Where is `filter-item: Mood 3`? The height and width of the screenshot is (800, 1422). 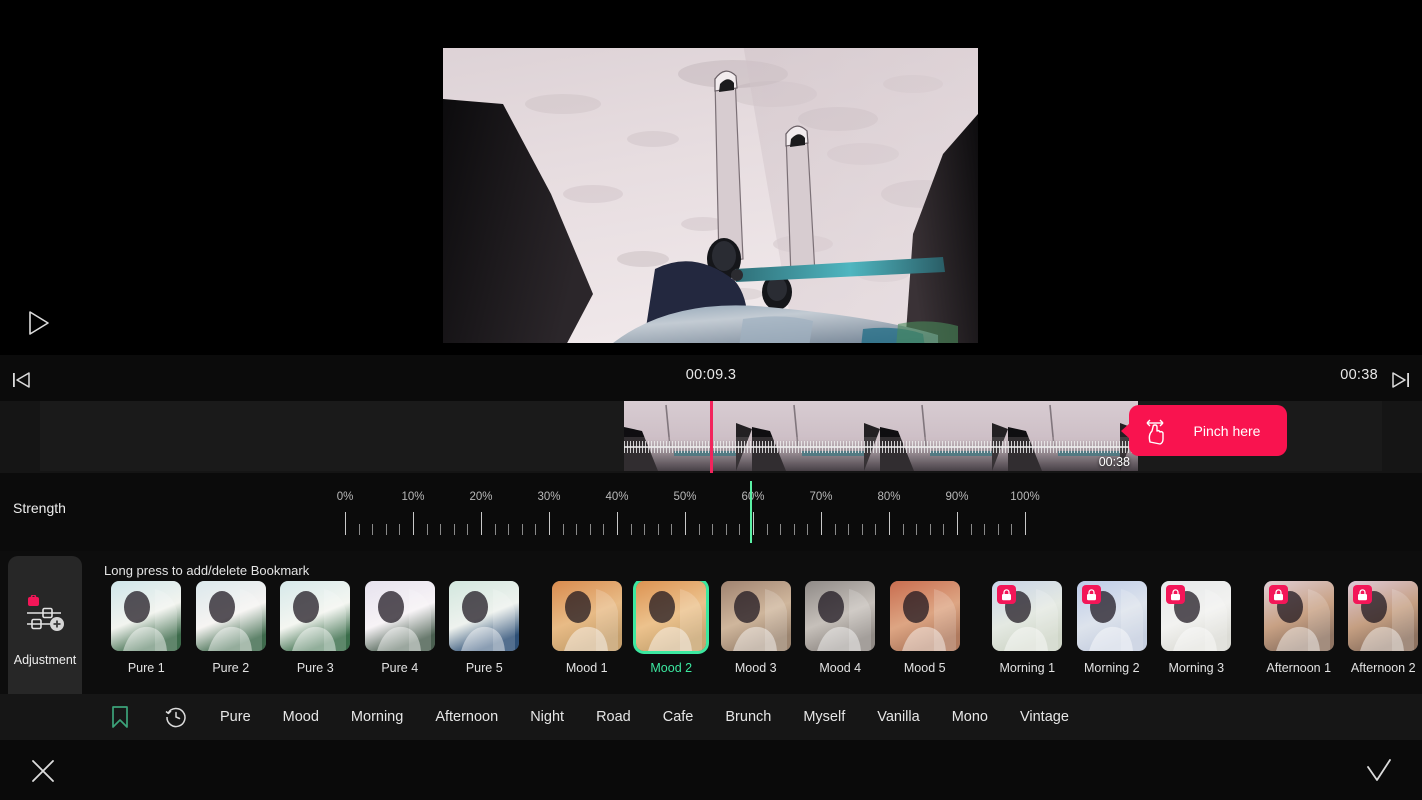 filter-item: Mood 3 is located at coordinates (756, 628).